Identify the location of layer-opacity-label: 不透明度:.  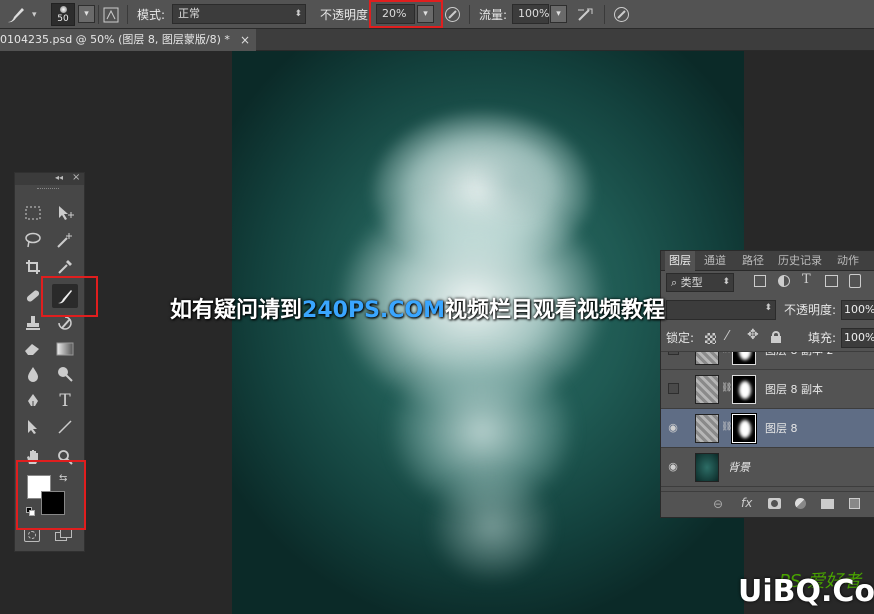
(810, 310).